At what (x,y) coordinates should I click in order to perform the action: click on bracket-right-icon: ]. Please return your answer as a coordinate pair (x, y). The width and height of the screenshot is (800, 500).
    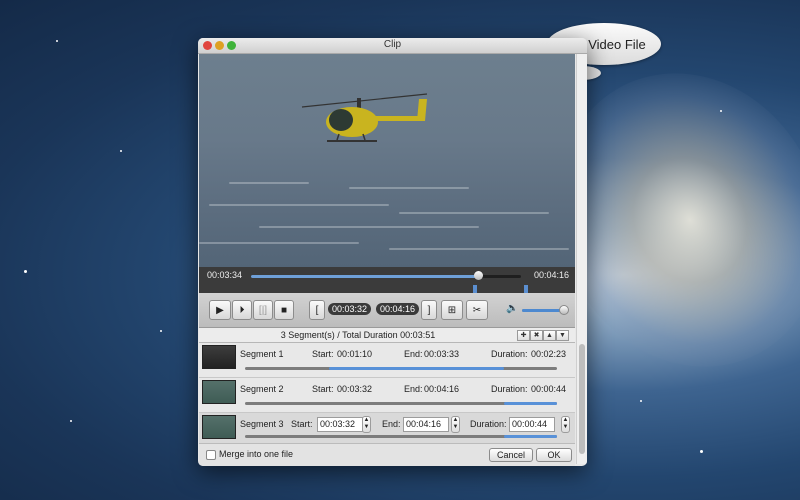
    Looking at the image, I should click on (429, 310).